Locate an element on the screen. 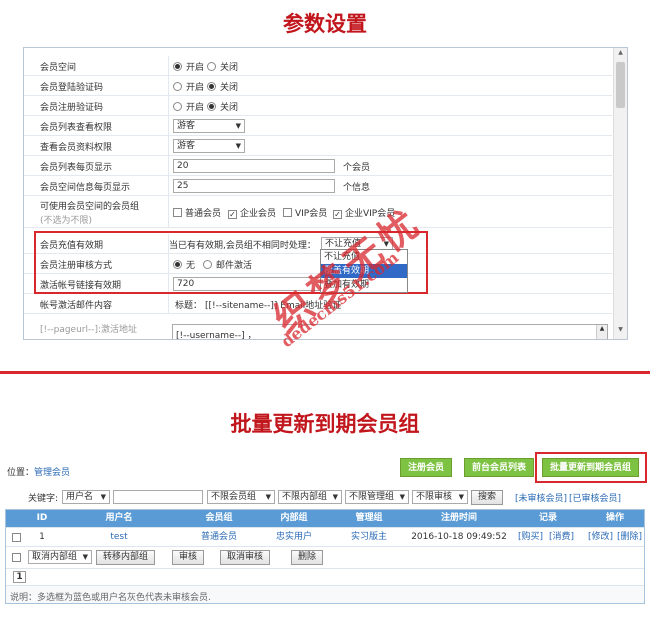 The width and height of the screenshot is (650, 620). keyword-label: 关键字: is located at coordinates (43, 499).